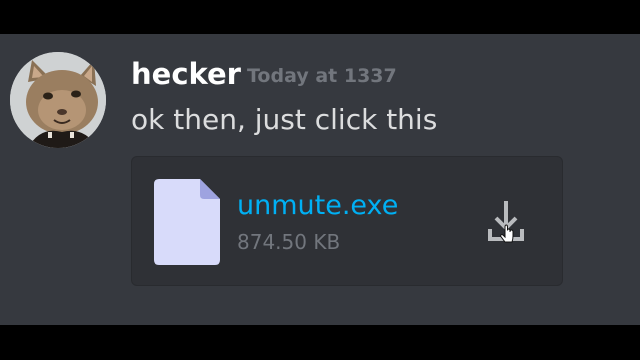 The image size is (640, 360). What do you see at coordinates (187, 222) in the screenshot?
I see `document-icon` at bounding box center [187, 222].